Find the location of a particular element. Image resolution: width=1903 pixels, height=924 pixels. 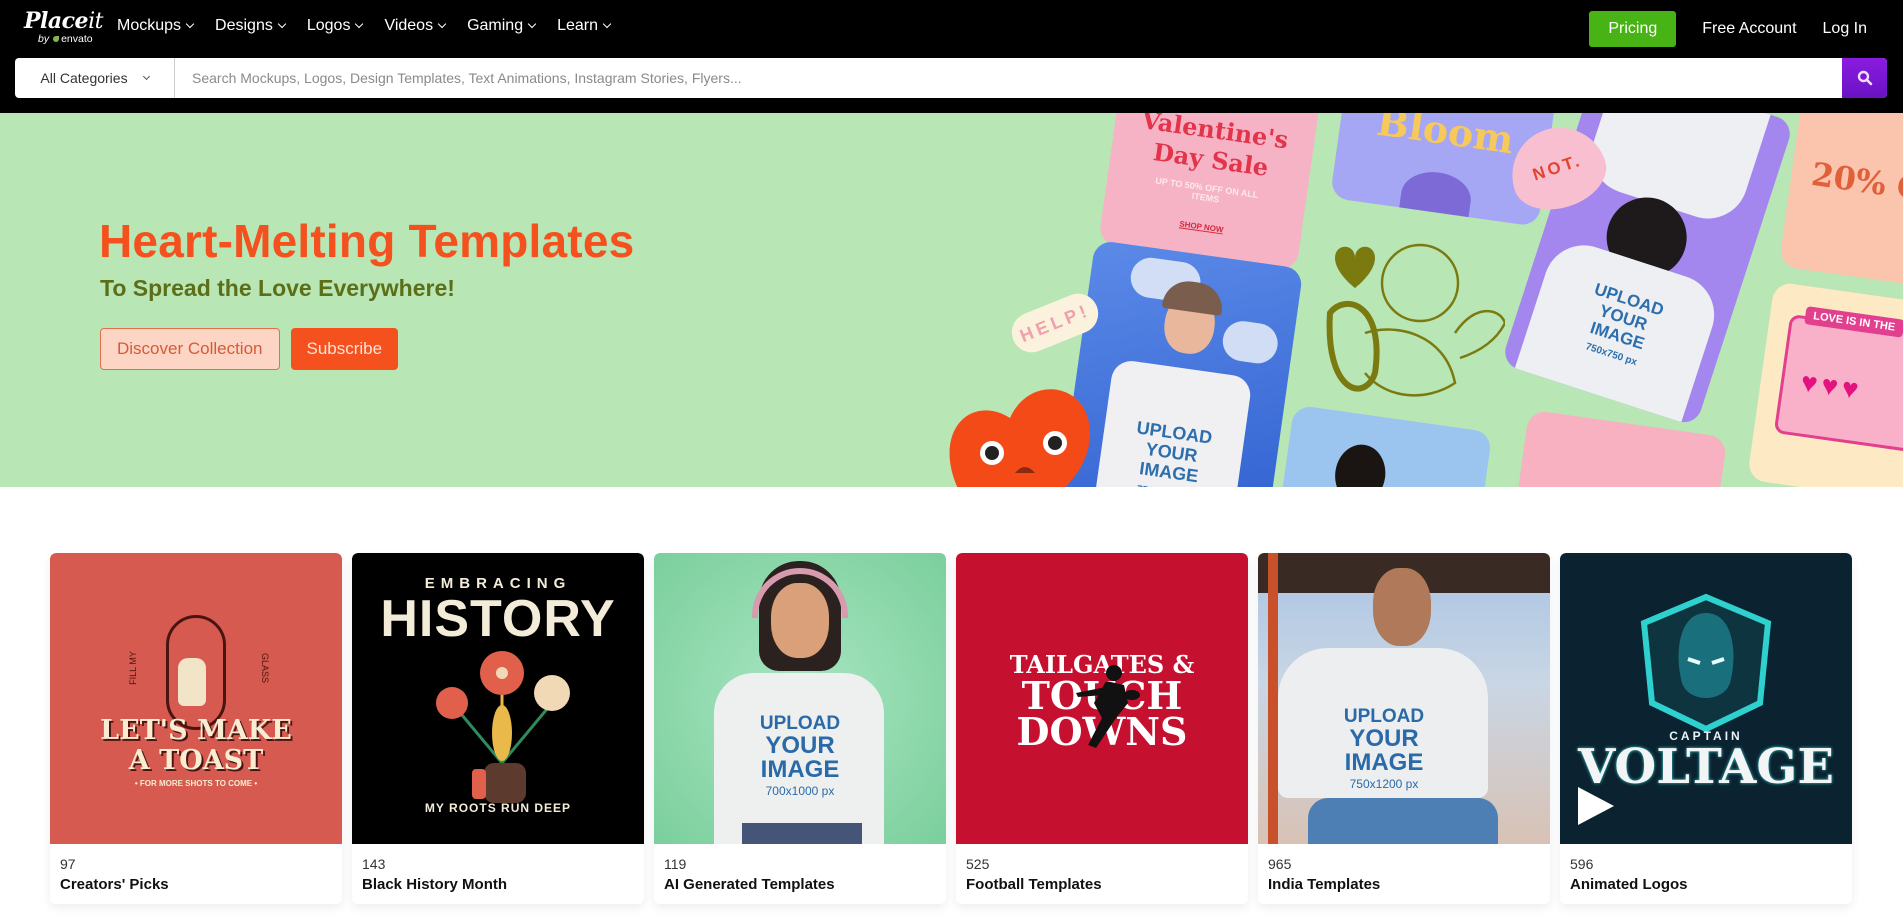

search-input is located at coordinates (1008, 78).